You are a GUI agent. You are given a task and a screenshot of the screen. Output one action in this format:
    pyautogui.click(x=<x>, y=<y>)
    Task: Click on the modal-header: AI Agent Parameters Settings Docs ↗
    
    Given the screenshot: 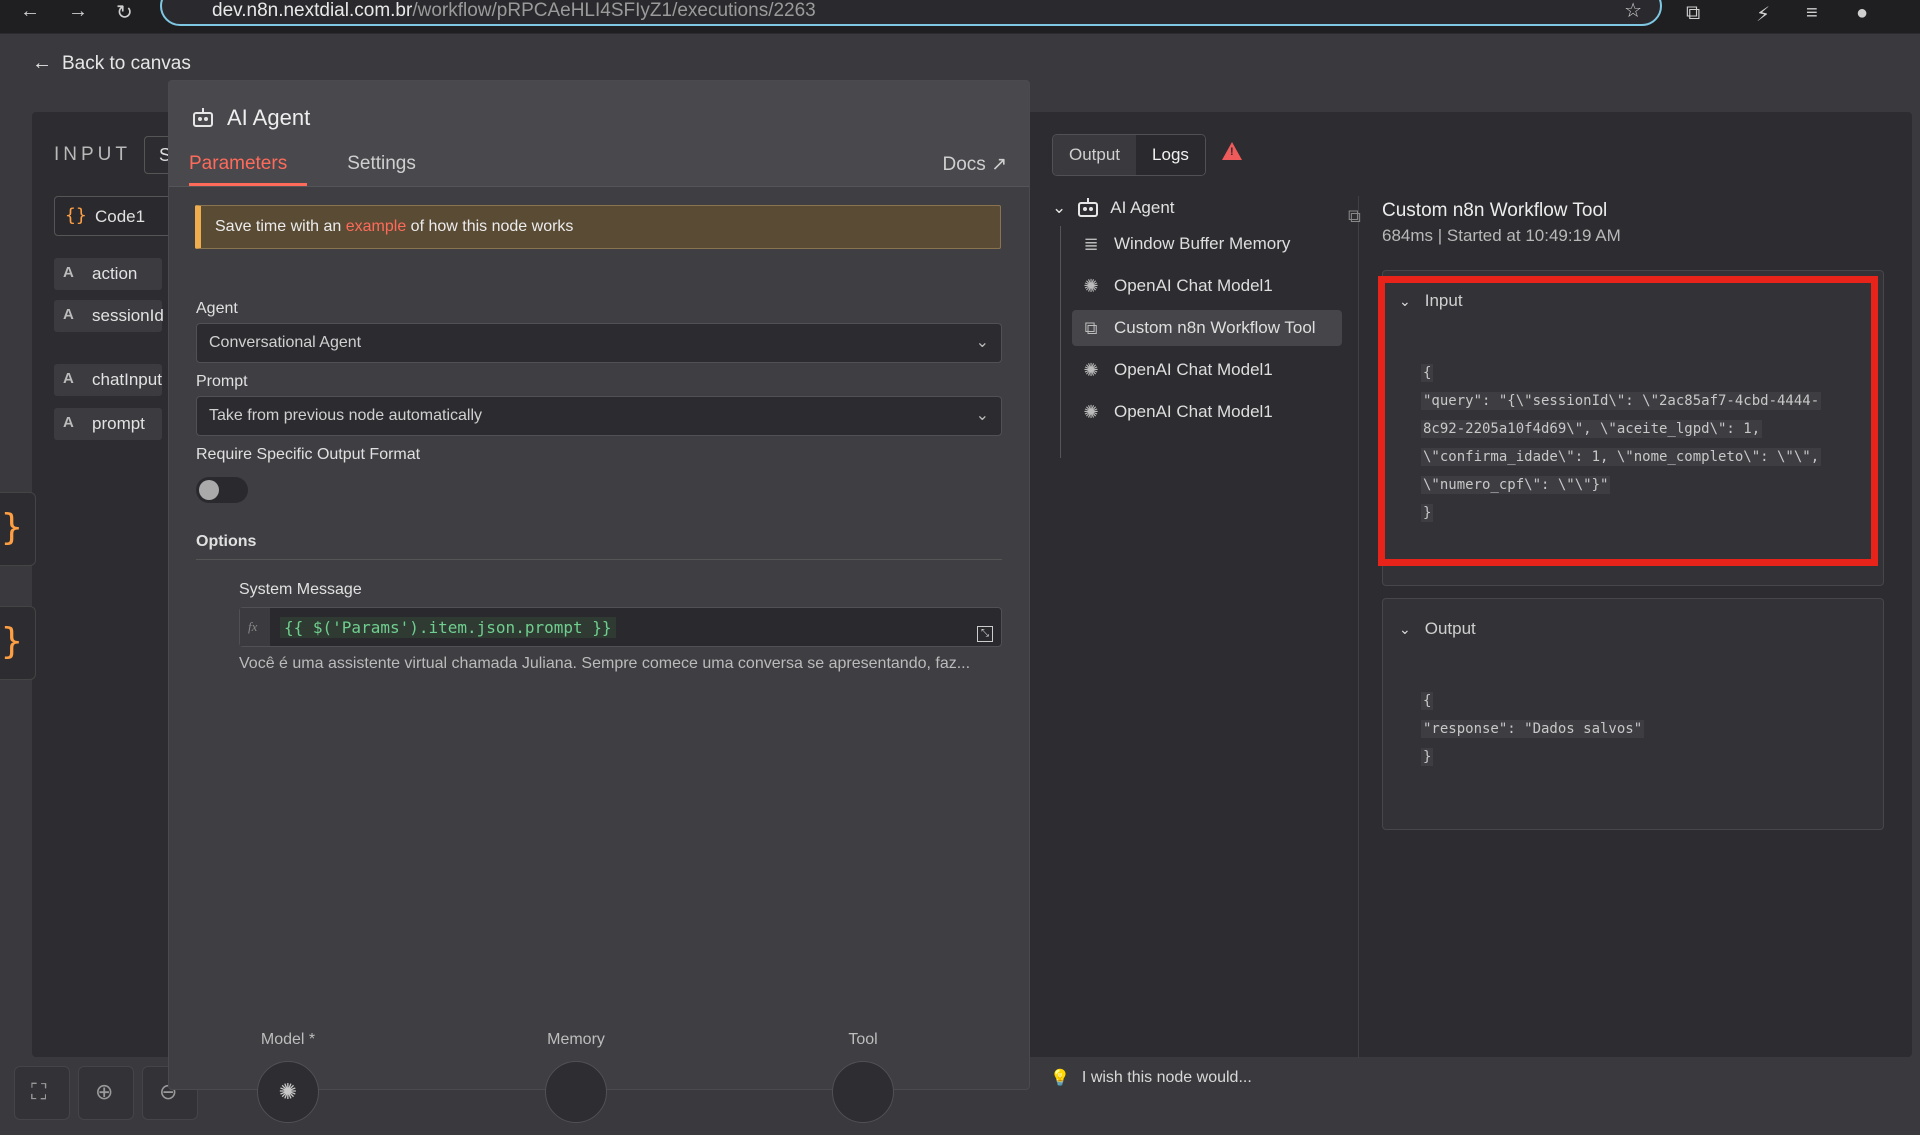 What is the action you would take?
    pyautogui.click(x=599, y=134)
    